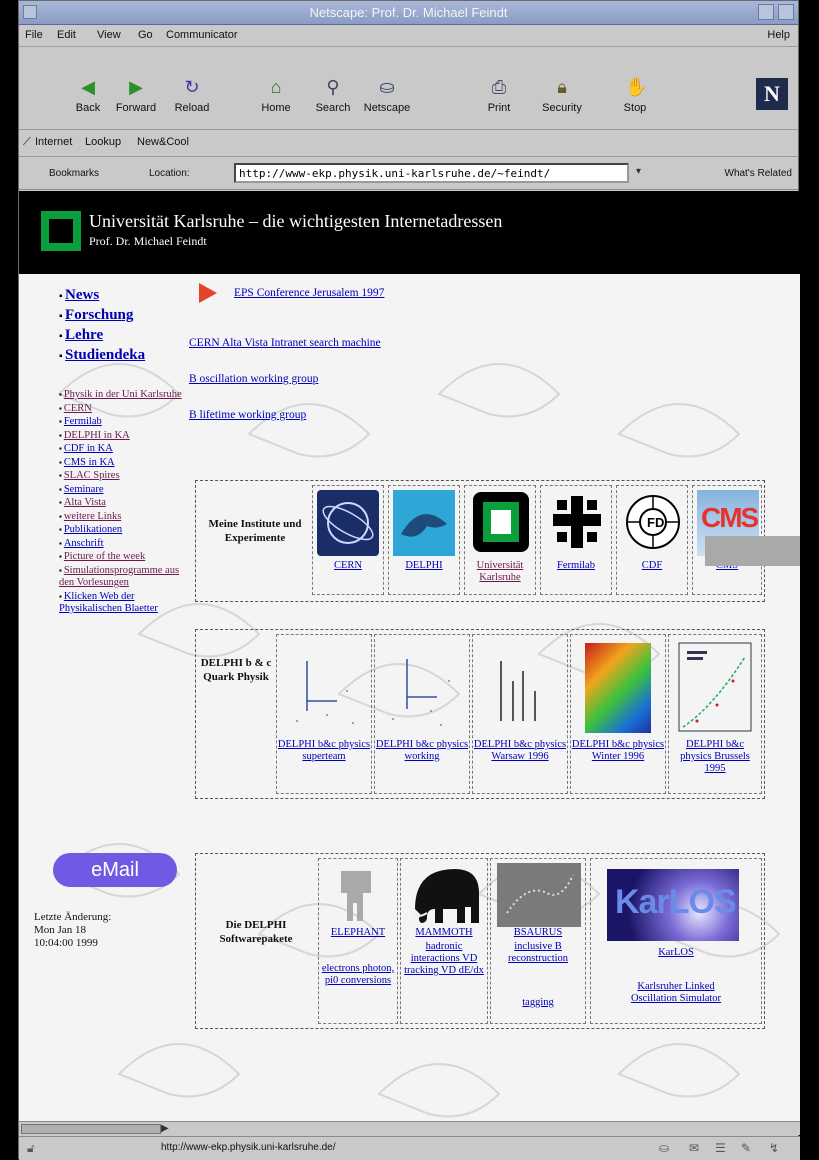 This screenshot has width=819, height=1160. Describe the element at coordinates (89, 462) in the screenshot. I see `side-link: CMS in KA` at that location.